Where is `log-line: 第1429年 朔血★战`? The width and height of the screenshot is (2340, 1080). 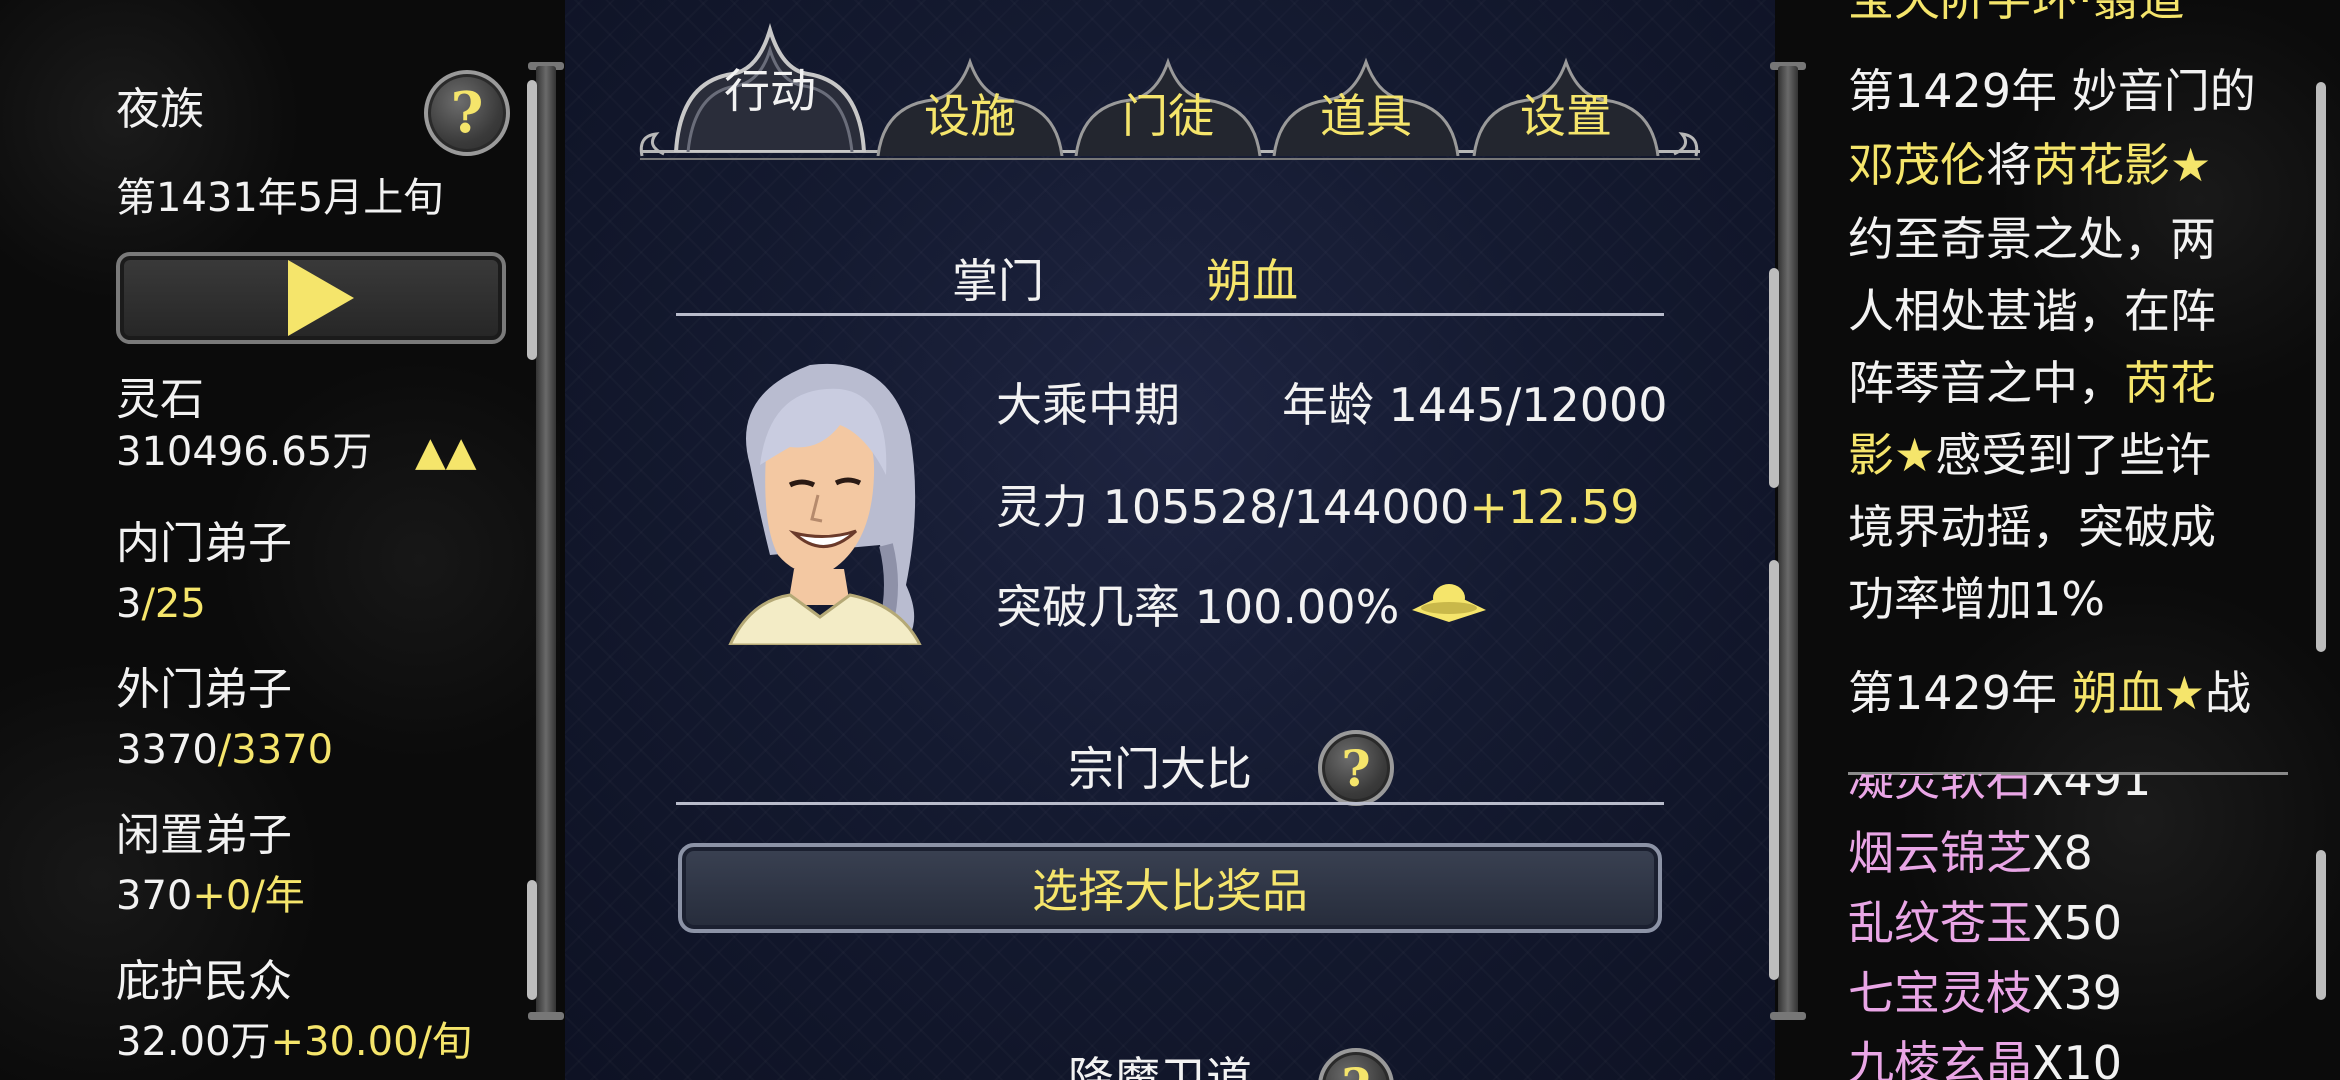
log-line: 第1429年 朔血★战 is located at coordinates (2049, 693).